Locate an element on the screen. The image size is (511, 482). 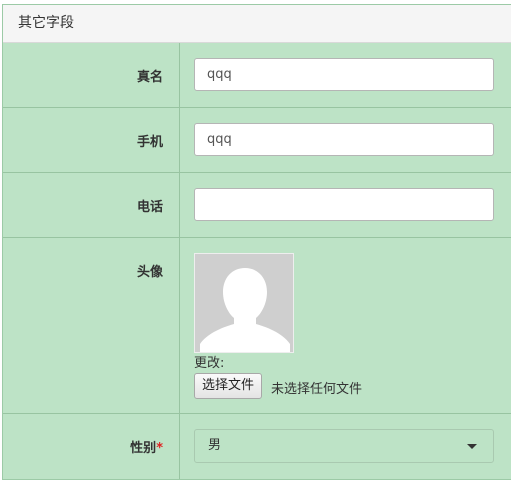
label-cell: 性别* is located at coordinates (91, 446).